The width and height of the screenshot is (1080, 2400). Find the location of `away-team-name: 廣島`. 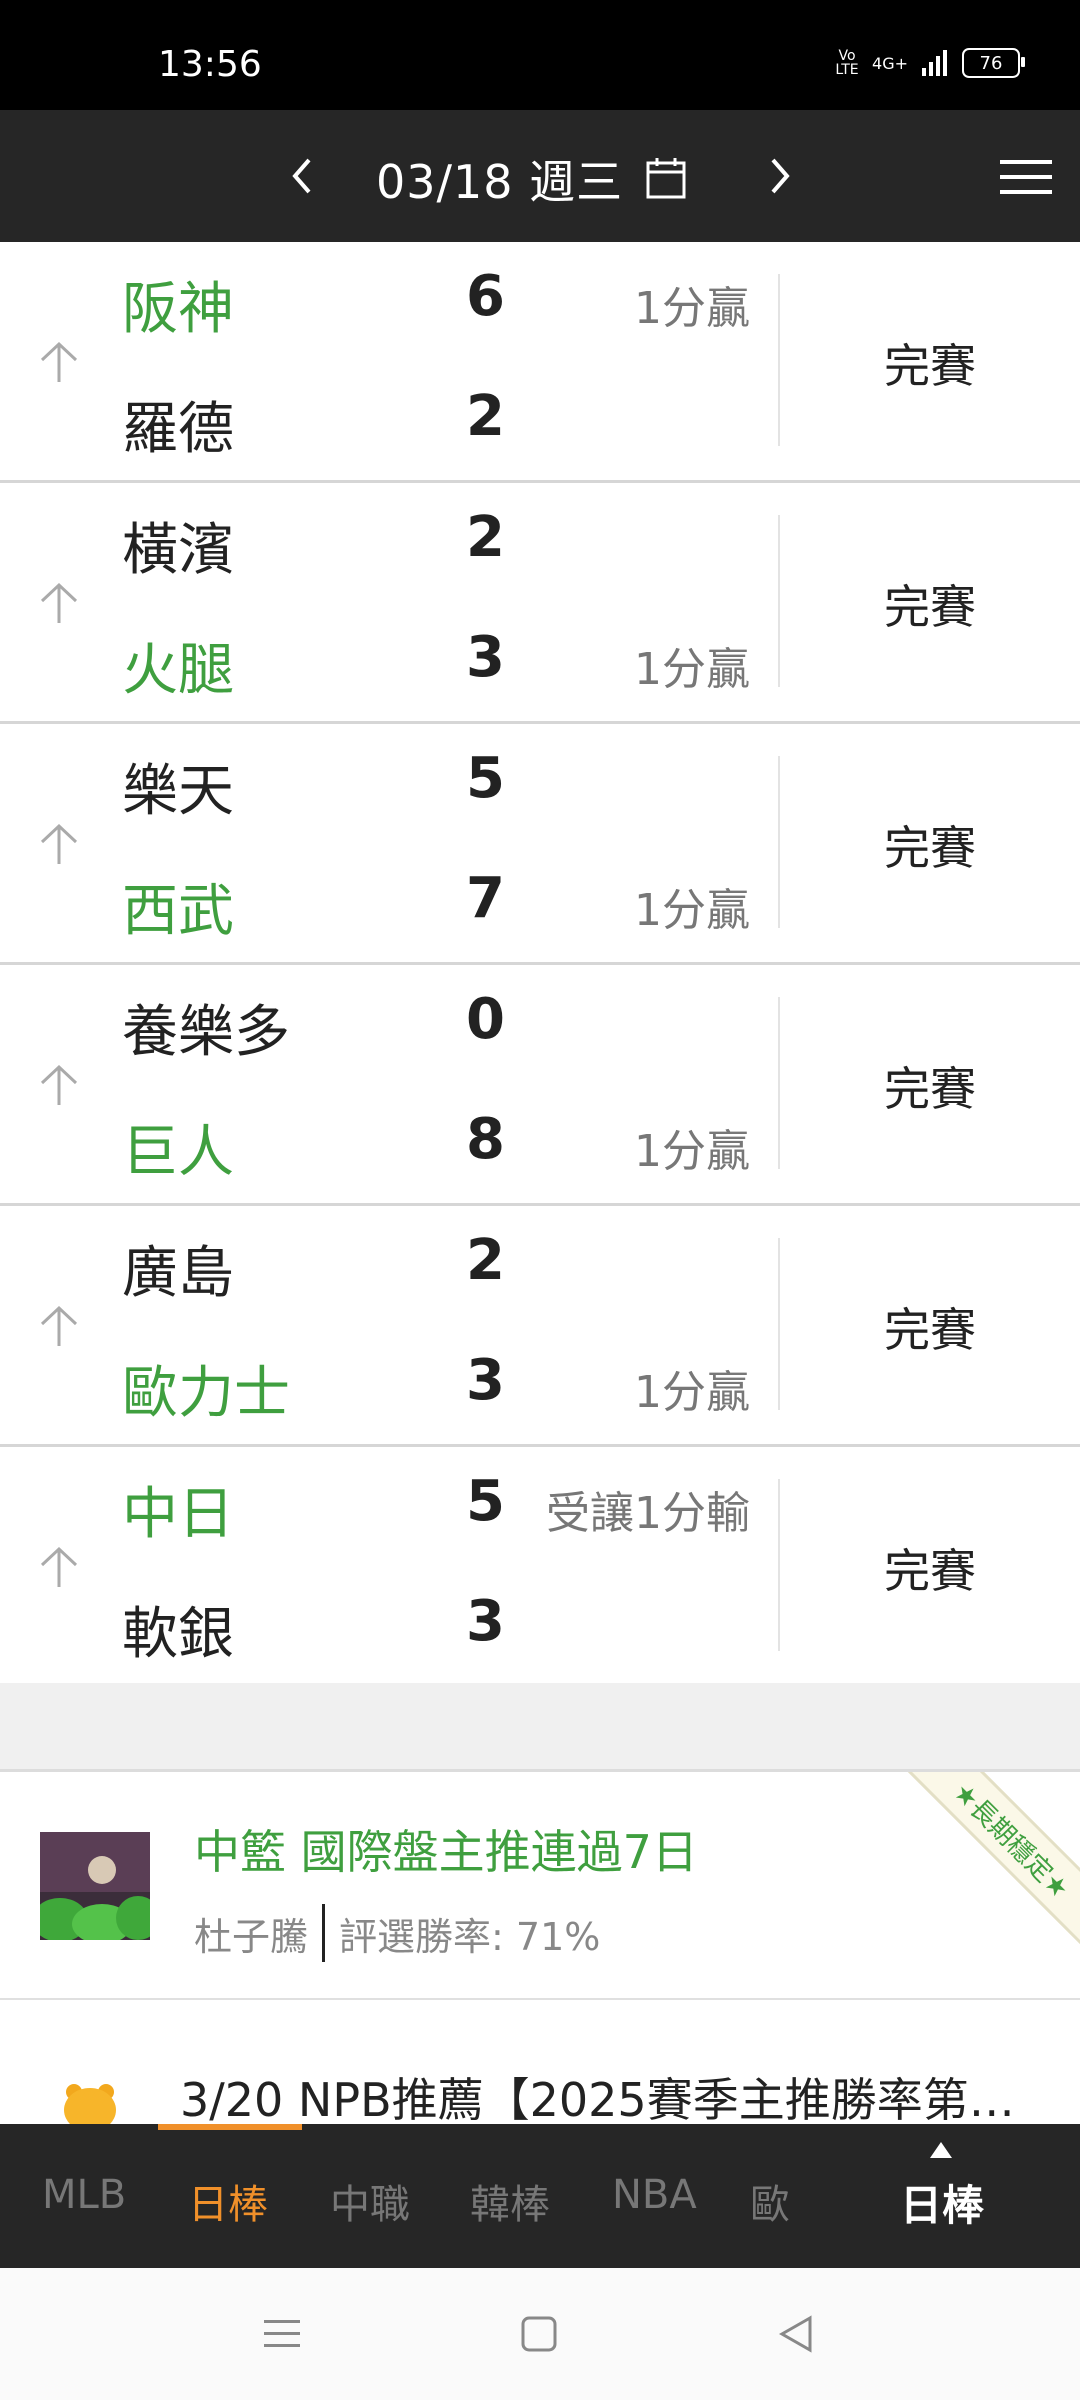

away-team-name: 廣島 is located at coordinates (178, 1273).